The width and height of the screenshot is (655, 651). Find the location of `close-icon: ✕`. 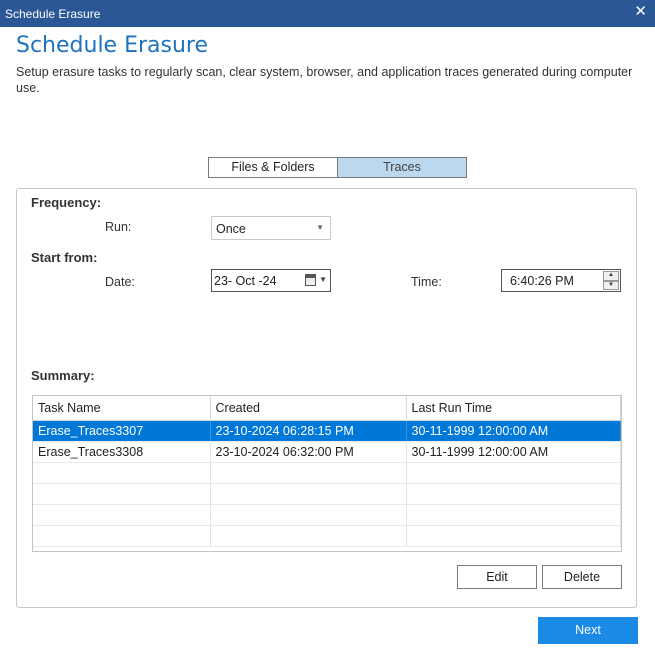

close-icon: ✕ is located at coordinates (640, 12).